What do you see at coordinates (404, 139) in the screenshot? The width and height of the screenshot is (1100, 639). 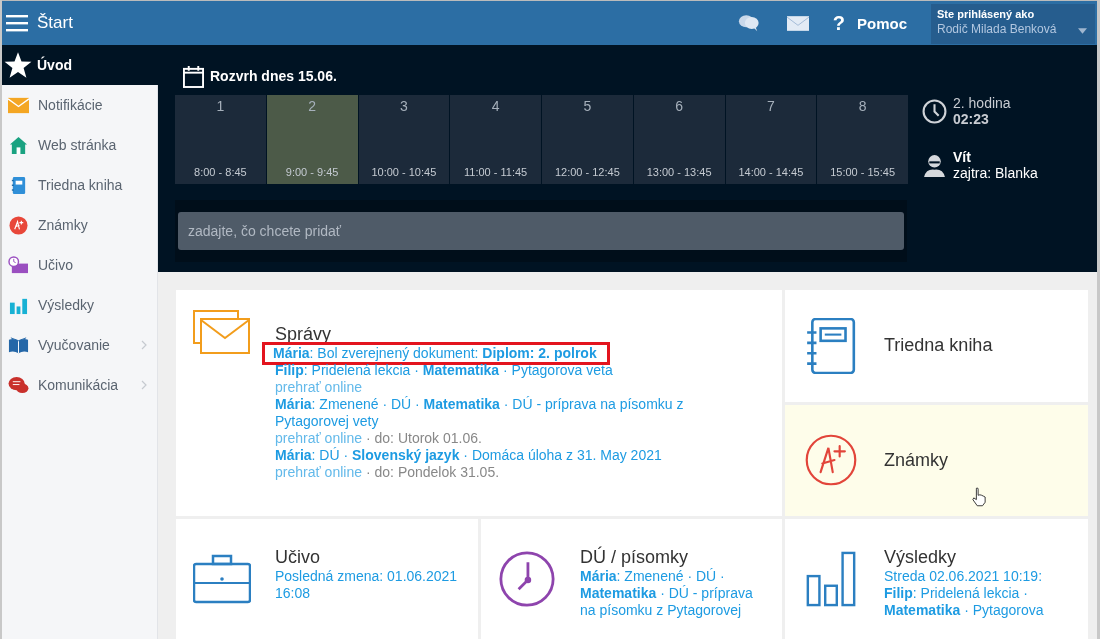 I see `period-cell: 3 10:00 - 10:45` at bounding box center [404, 139].